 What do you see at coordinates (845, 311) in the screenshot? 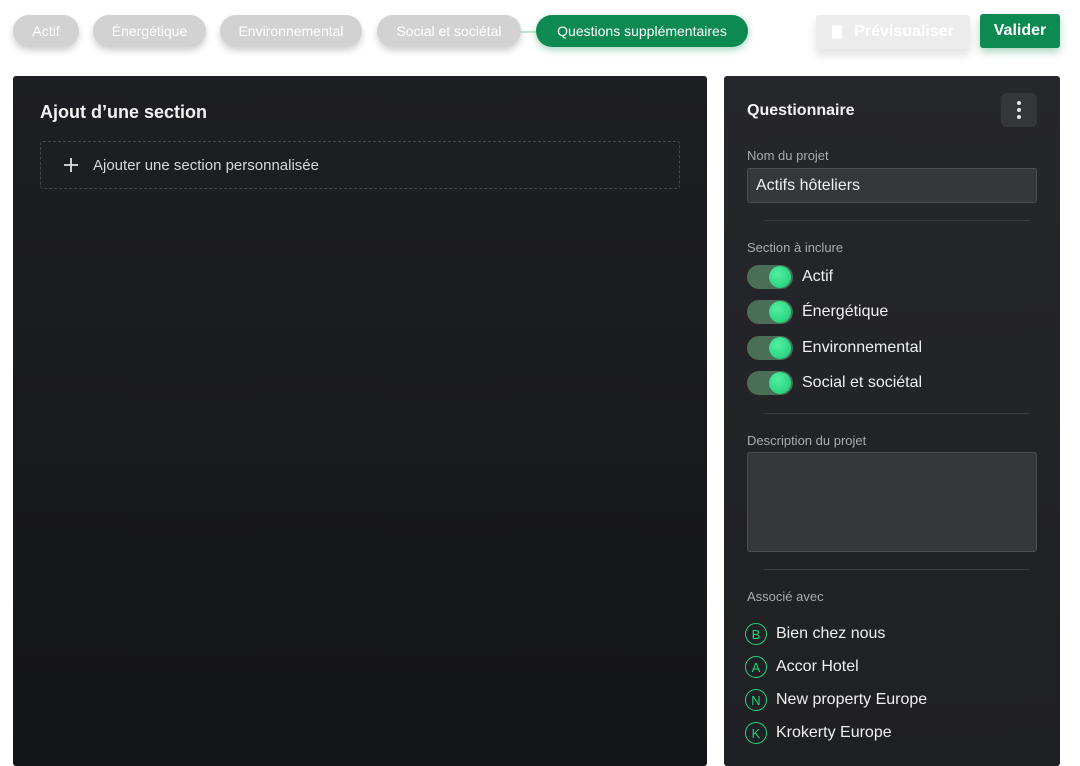
I see `toggle-label: Énergétique` at bounding box center [845, 311].